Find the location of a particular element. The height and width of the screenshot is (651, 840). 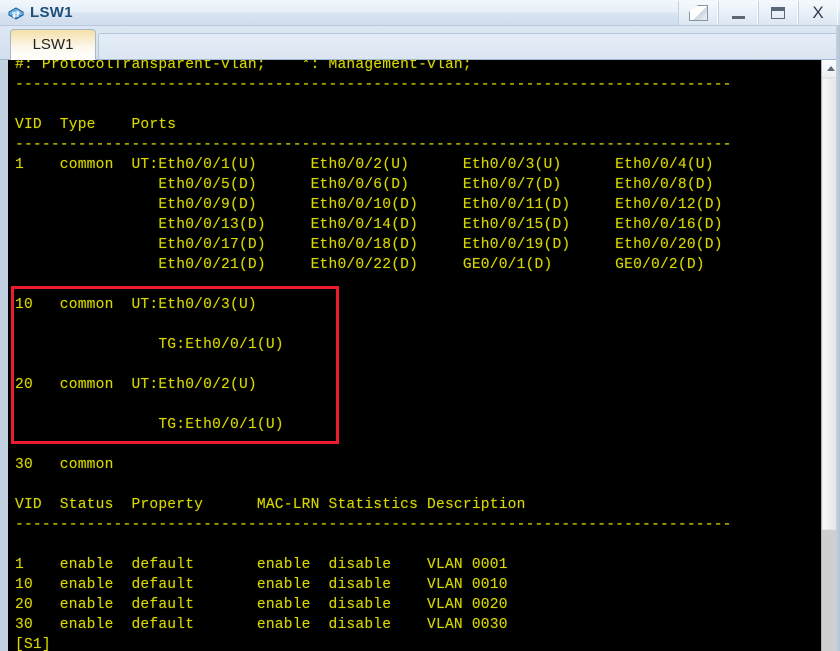

window-right-edge is located at coordinates (838, 338).